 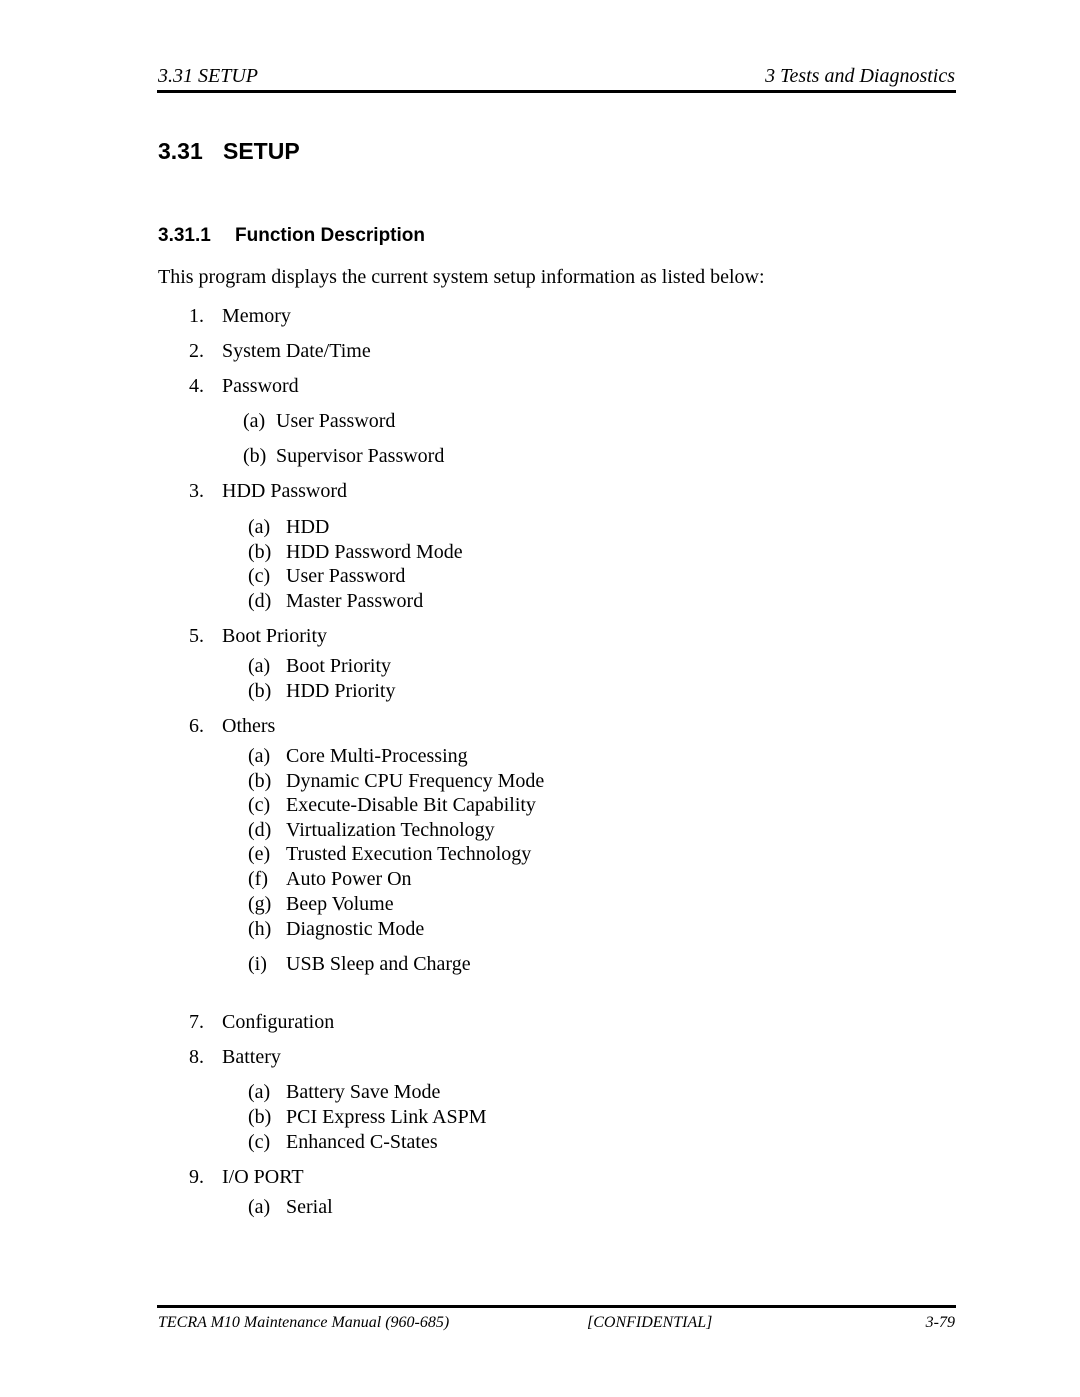 I want to click on list-item: 8. Battery, so click(x=235, y=1057).